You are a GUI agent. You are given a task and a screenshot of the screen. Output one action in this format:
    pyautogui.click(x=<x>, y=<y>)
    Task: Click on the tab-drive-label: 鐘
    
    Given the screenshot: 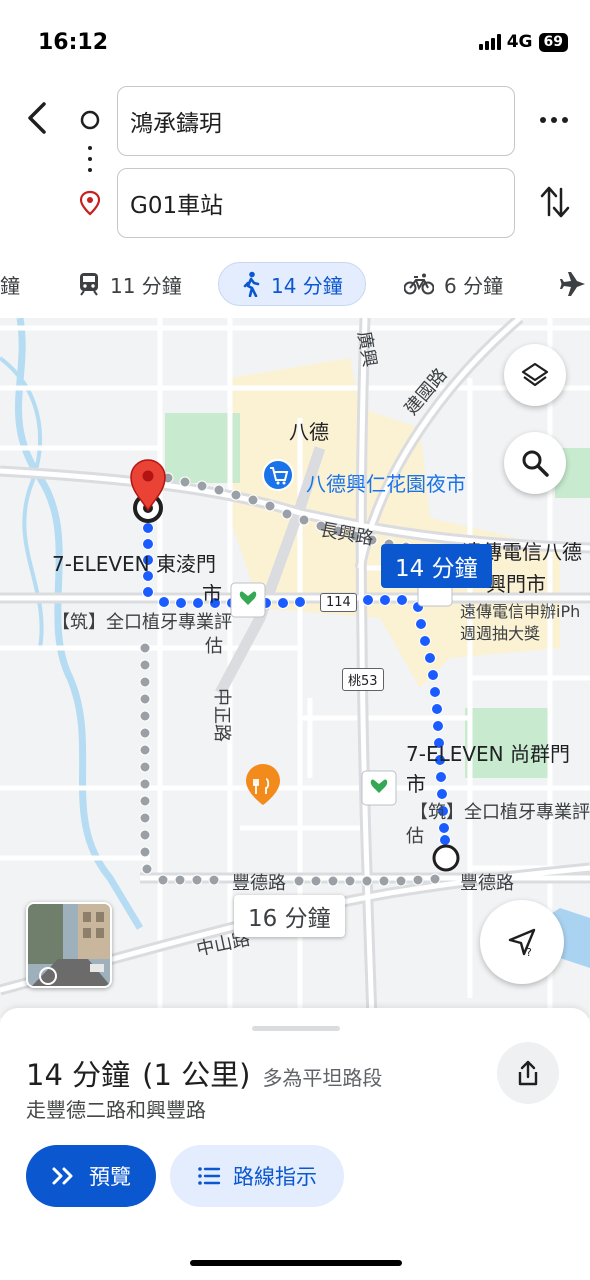 What is the action you would take?
    pyautogui.click(x=10, y=285)
    